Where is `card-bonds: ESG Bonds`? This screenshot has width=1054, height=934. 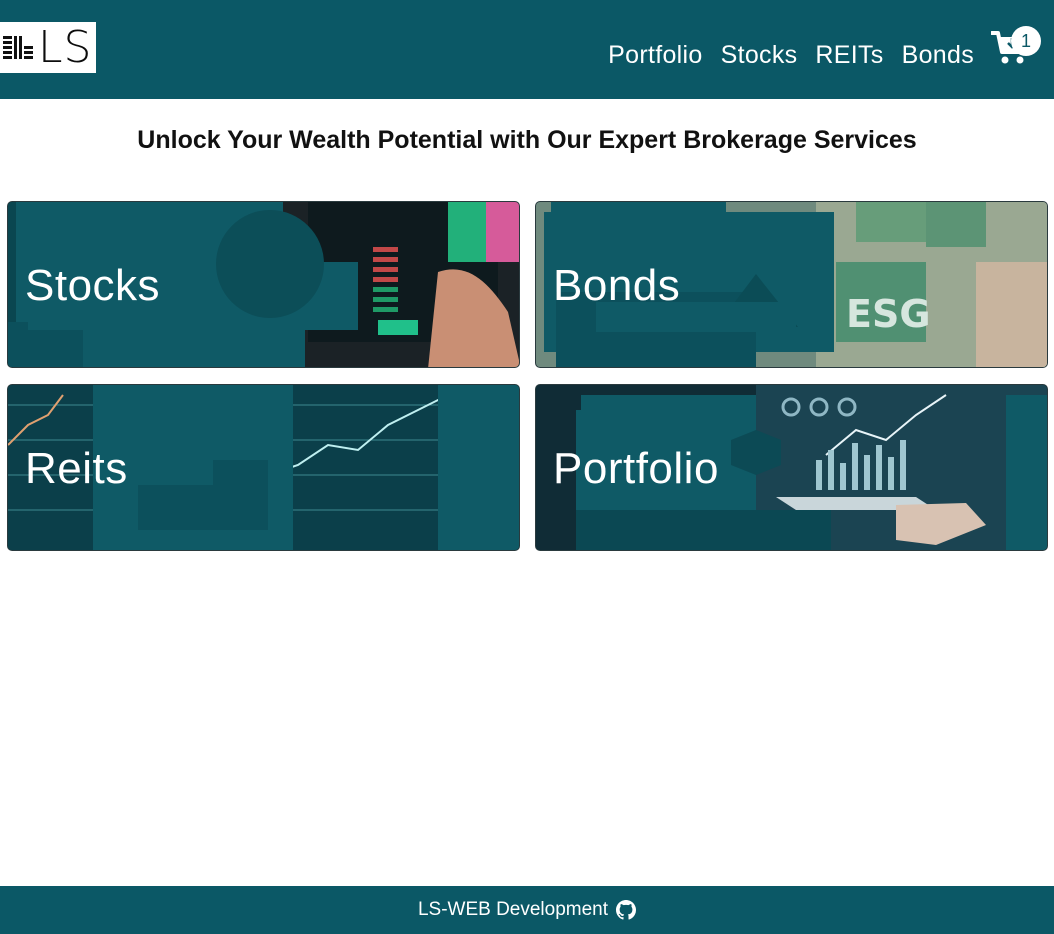 card-bonds: ESG Bonds is located at coordinates (791, 284).